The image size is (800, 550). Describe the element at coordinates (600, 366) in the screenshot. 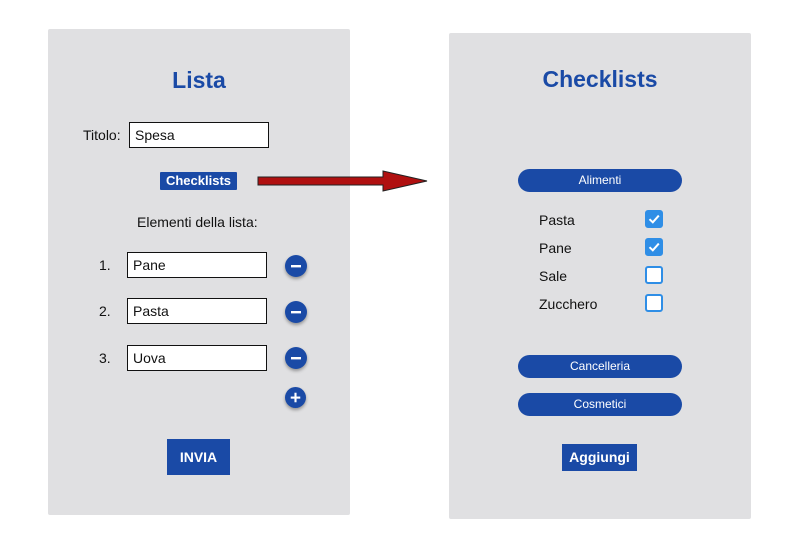

I see `category-cancelleria-button: Cancelleria` at that location.